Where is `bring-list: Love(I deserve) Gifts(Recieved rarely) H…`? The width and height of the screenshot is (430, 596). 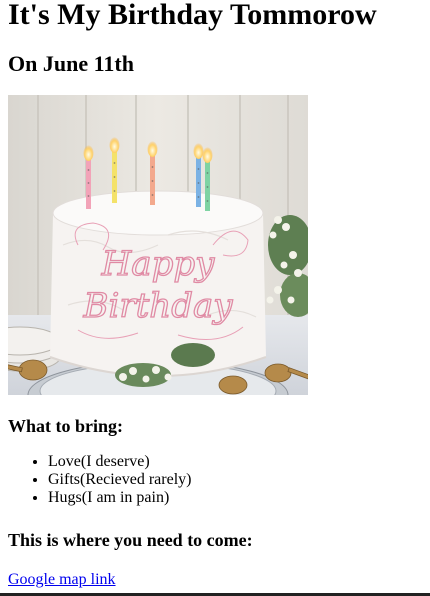
bring-list: Love(I deserve) Gifts(Recieved rarely) H… is located at coordinates (215, 480).